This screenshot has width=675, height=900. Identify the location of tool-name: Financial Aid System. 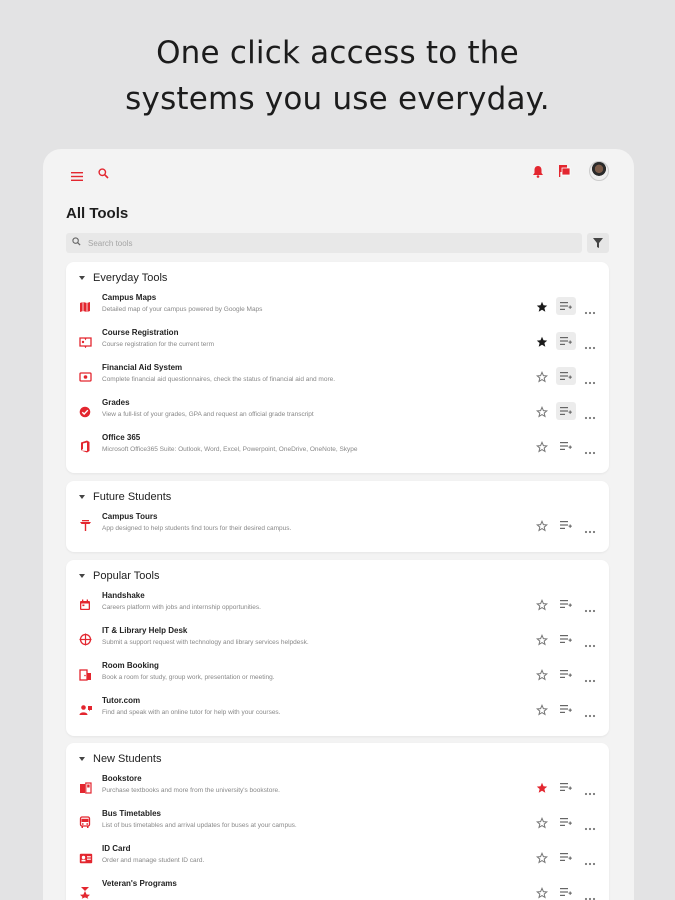
(142, 367).